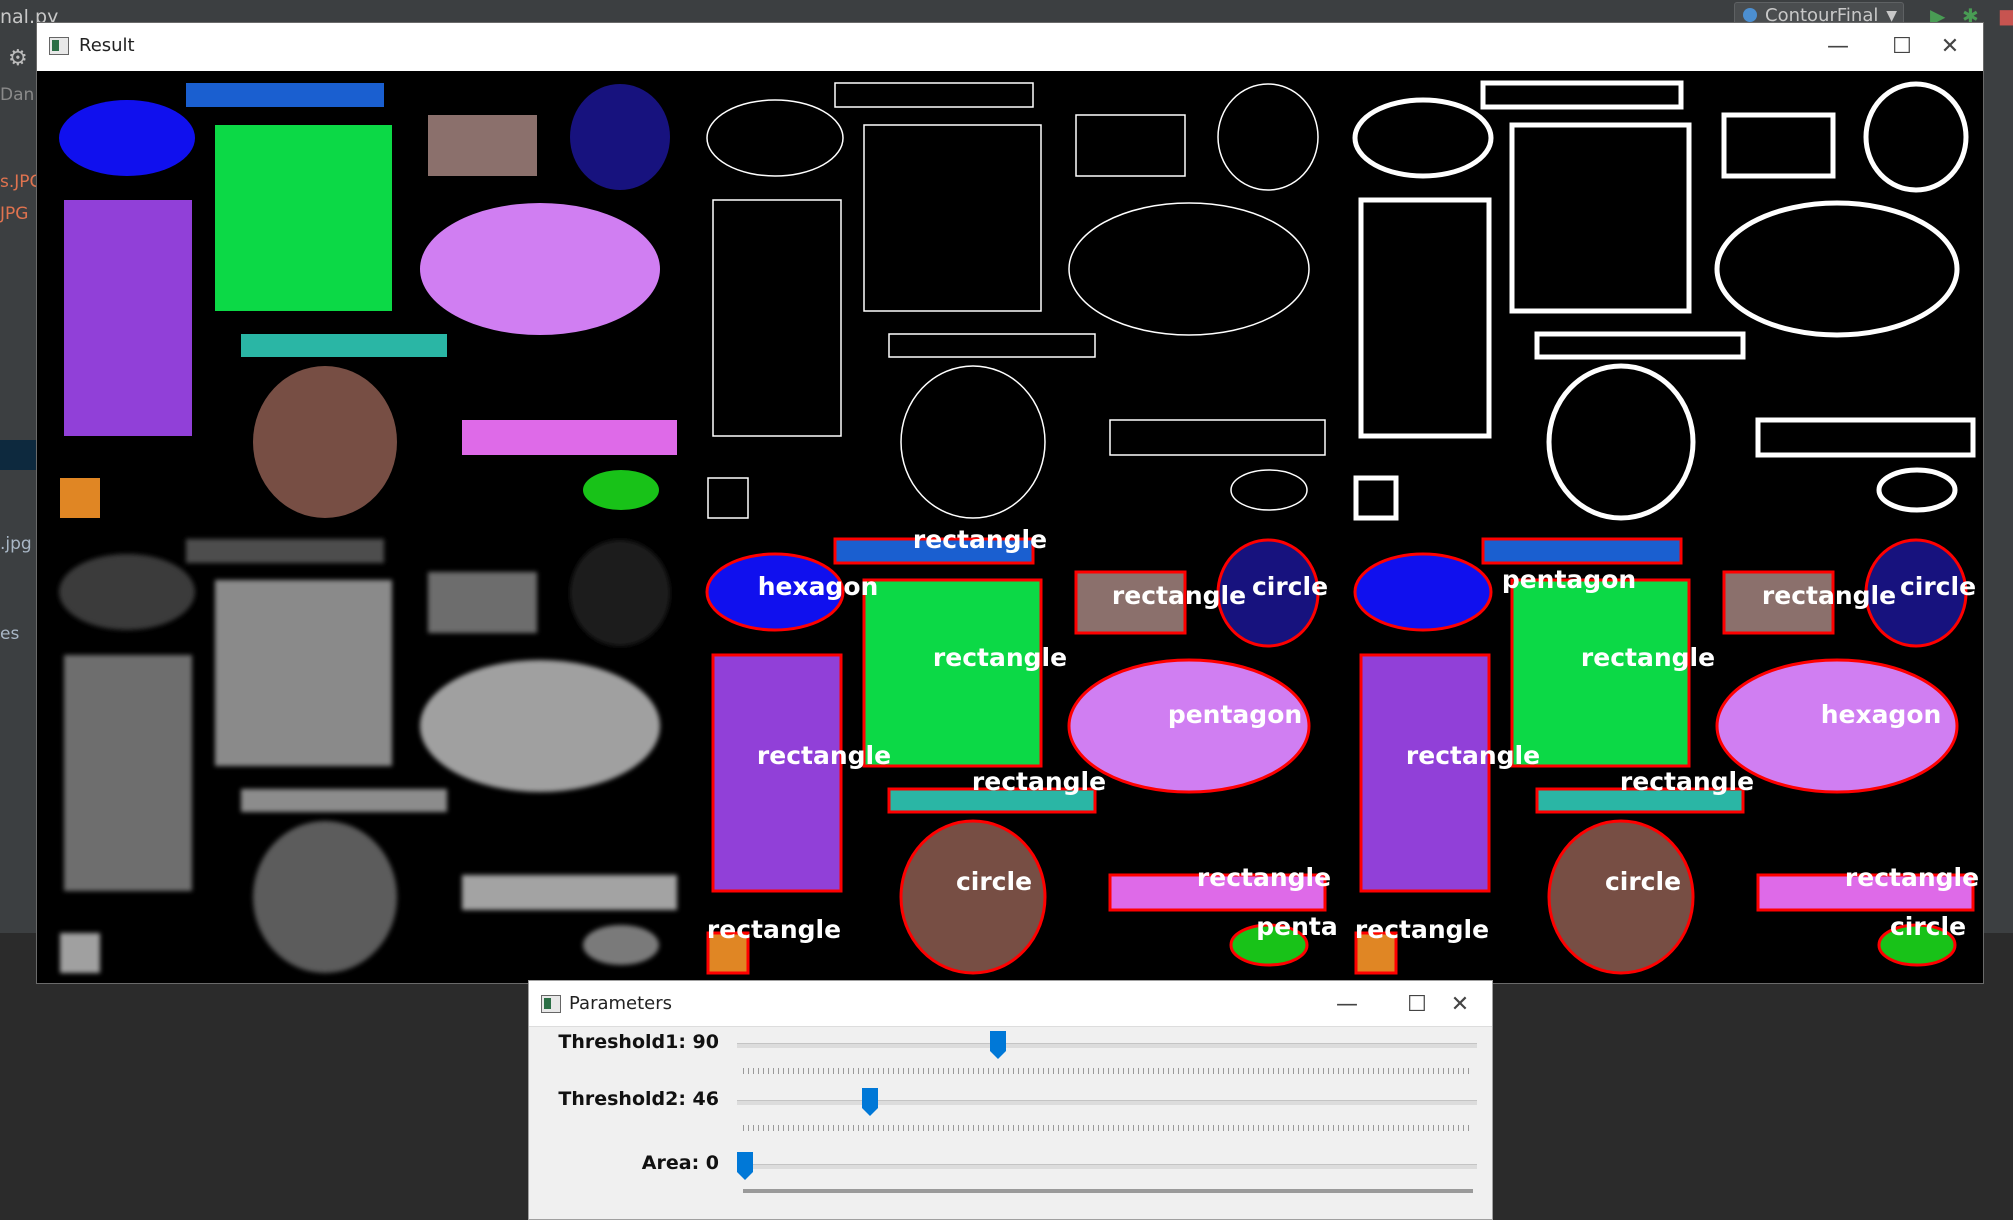  Describe the element at coordinates (344, 800) in the screenshot. I see `gray-thin-bar` at that location.